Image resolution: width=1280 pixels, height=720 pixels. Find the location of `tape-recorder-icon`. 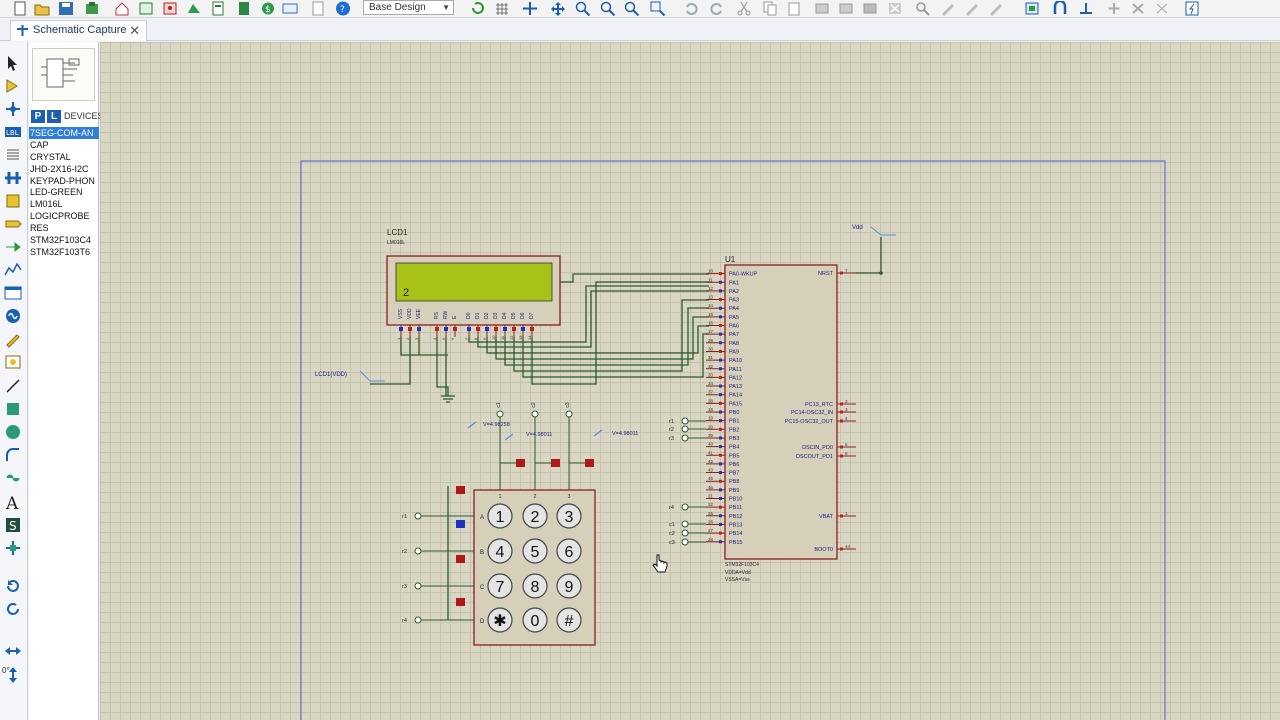

tape-recorder-icon is located at coordinates (13, 293).